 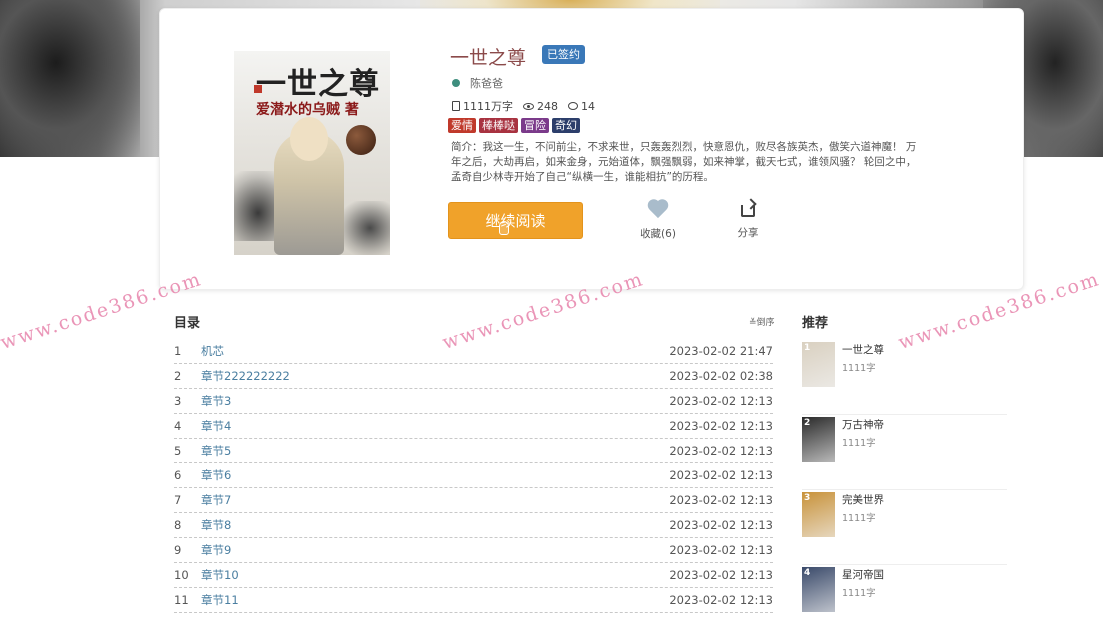 I want to click on cover-orb, so click(x=361, y=140).